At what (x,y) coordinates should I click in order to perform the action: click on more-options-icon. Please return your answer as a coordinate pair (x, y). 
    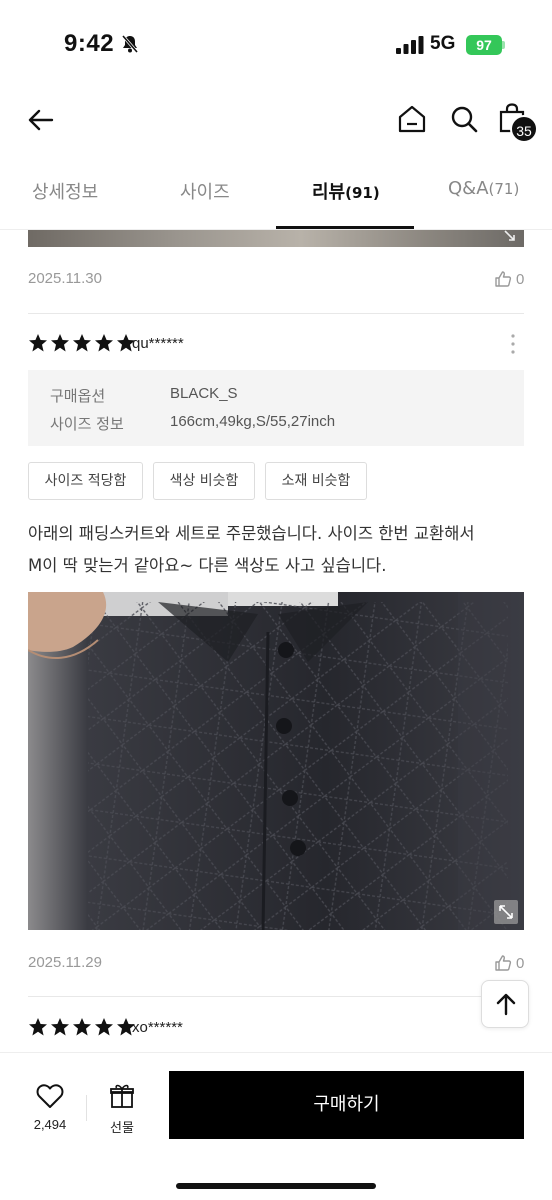
    Looking at the image, I should click on (513, 344).